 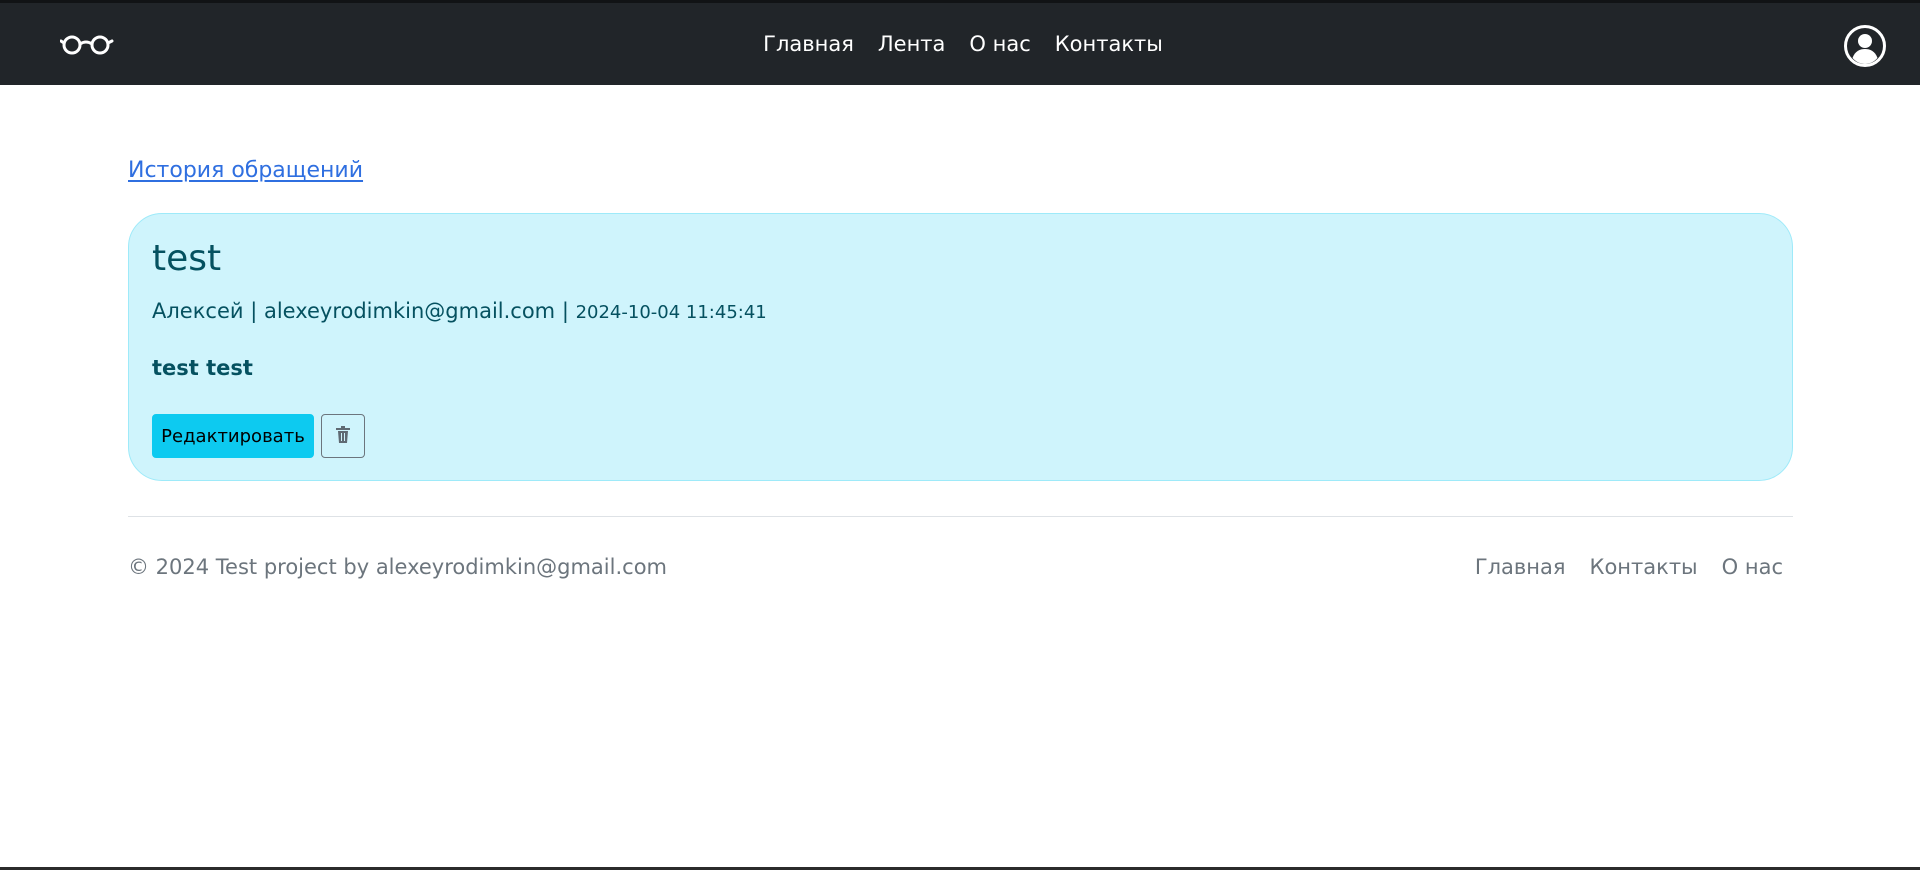 I want to click on timestamp: 2024-10-04 11:45:41, so click(x=671, y=312).